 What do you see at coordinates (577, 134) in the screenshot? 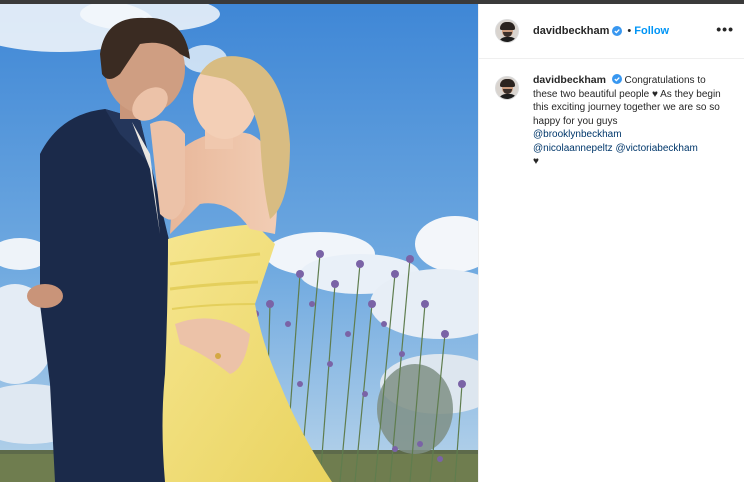
I see `mention-brooklynbeckham: @brooklynbeckham` at bounding box center [577, 134].